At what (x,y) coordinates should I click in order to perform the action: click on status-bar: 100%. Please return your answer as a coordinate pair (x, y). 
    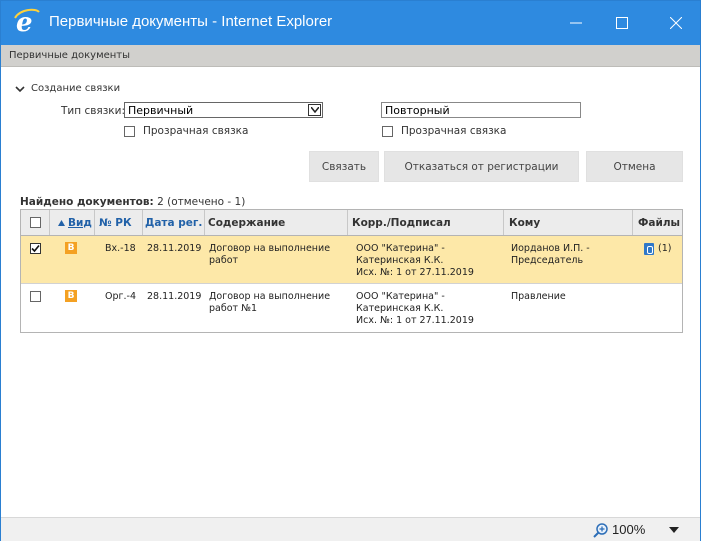
    Looking at the image, I should click on (350, 529).